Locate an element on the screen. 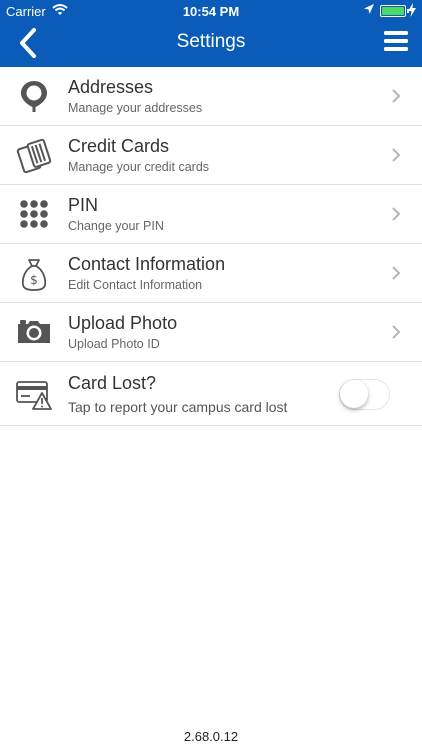  hamburger-menu-icon is located at coordinates (396, 41).